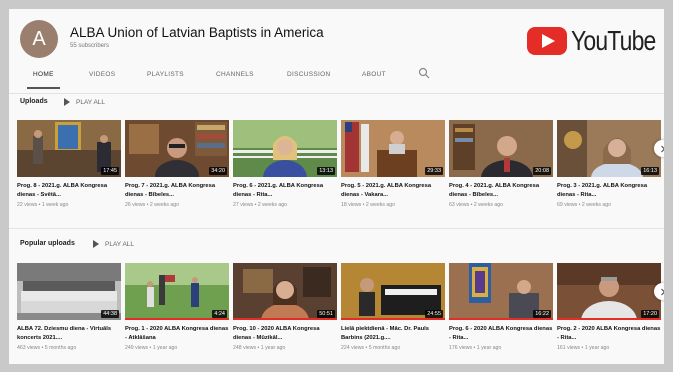 The image size is (673, 372). What do you see at coordinates (285, 291) in the screenshot?
I see `video-thumbnail: 50:51` at bounding box center [285, 291].